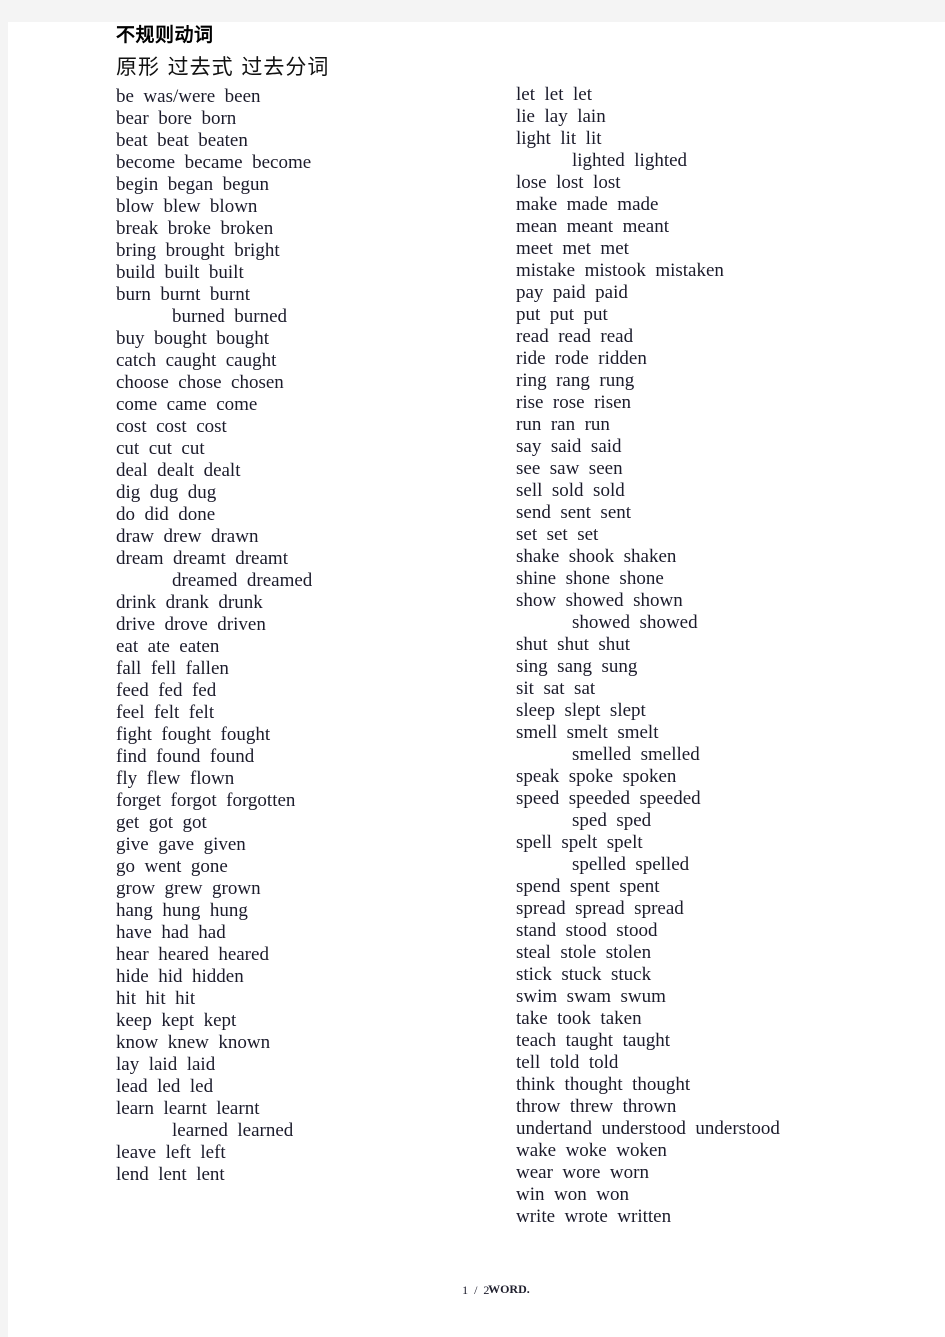  Describe the element at coordinates (716, 53) in the screenshot. I see `right-column-spacer` at that location.